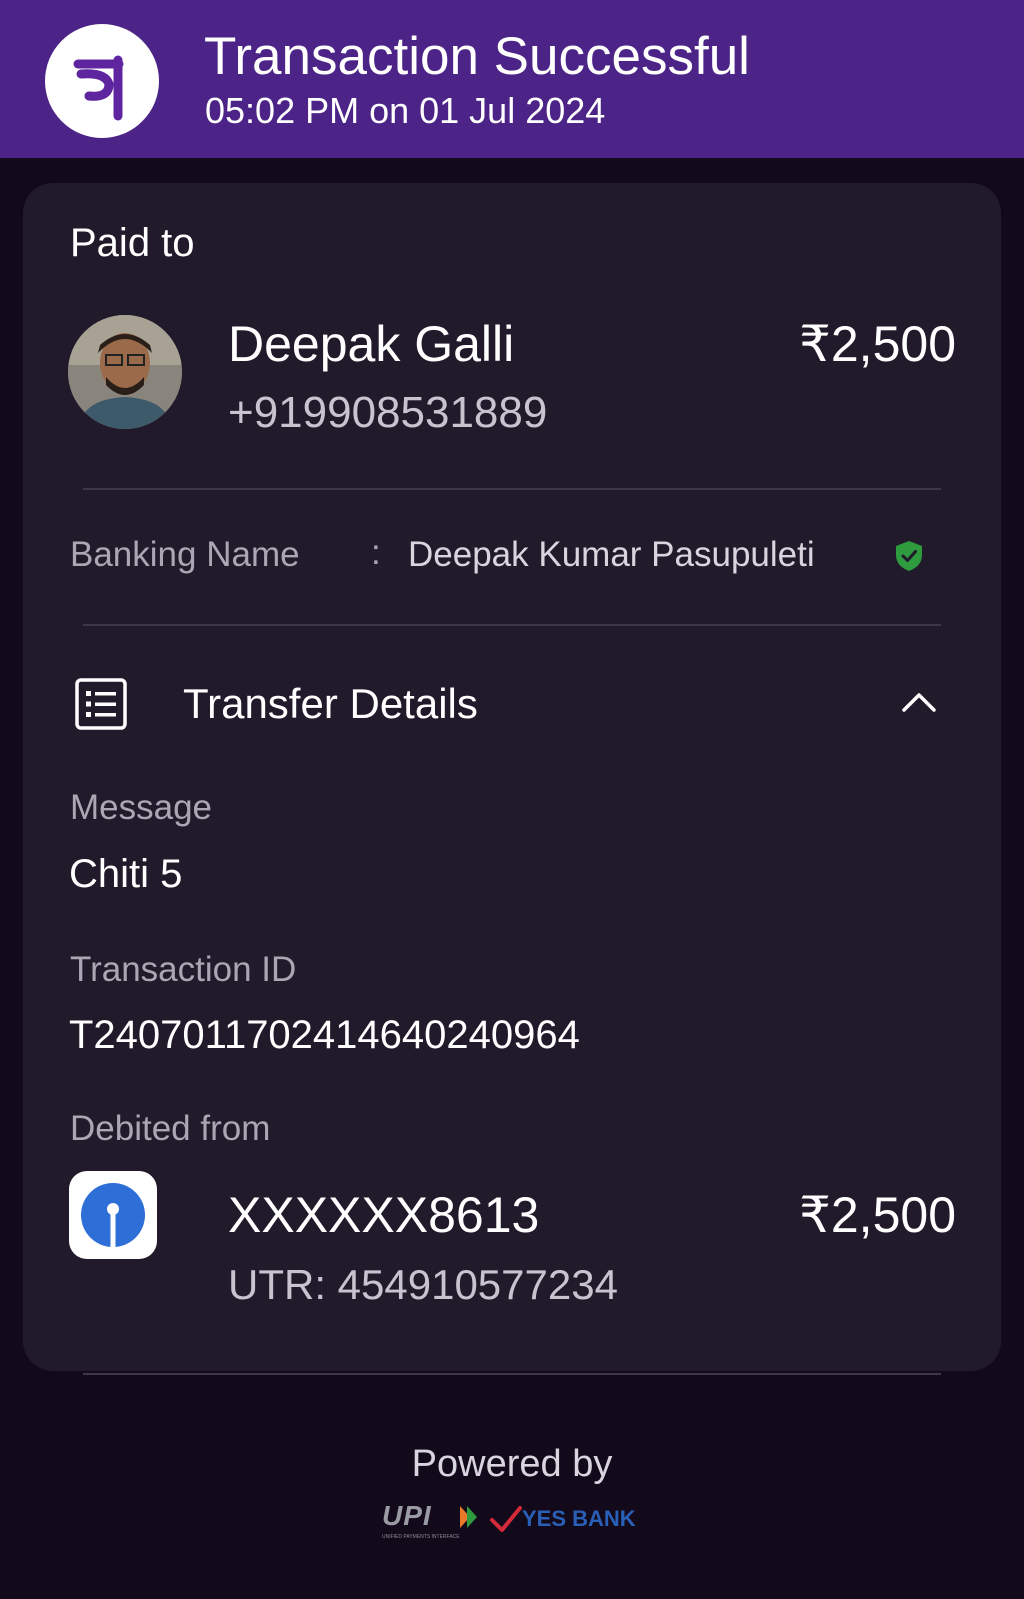 The height and width of the screenshot is (1599, 1024). Describe the element at coordinates (388, 412) in the screenshot. I see `payee-phone: +919908531889` at that location.